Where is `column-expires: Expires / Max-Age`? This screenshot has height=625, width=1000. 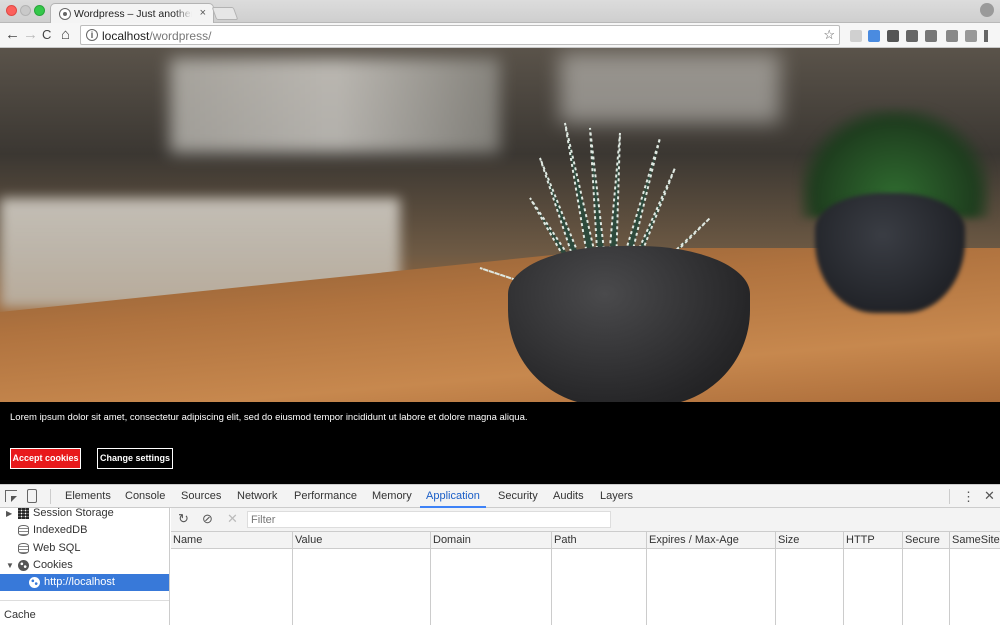 column-expires: Expires / Max-Age is located at coordinates (711, 578).